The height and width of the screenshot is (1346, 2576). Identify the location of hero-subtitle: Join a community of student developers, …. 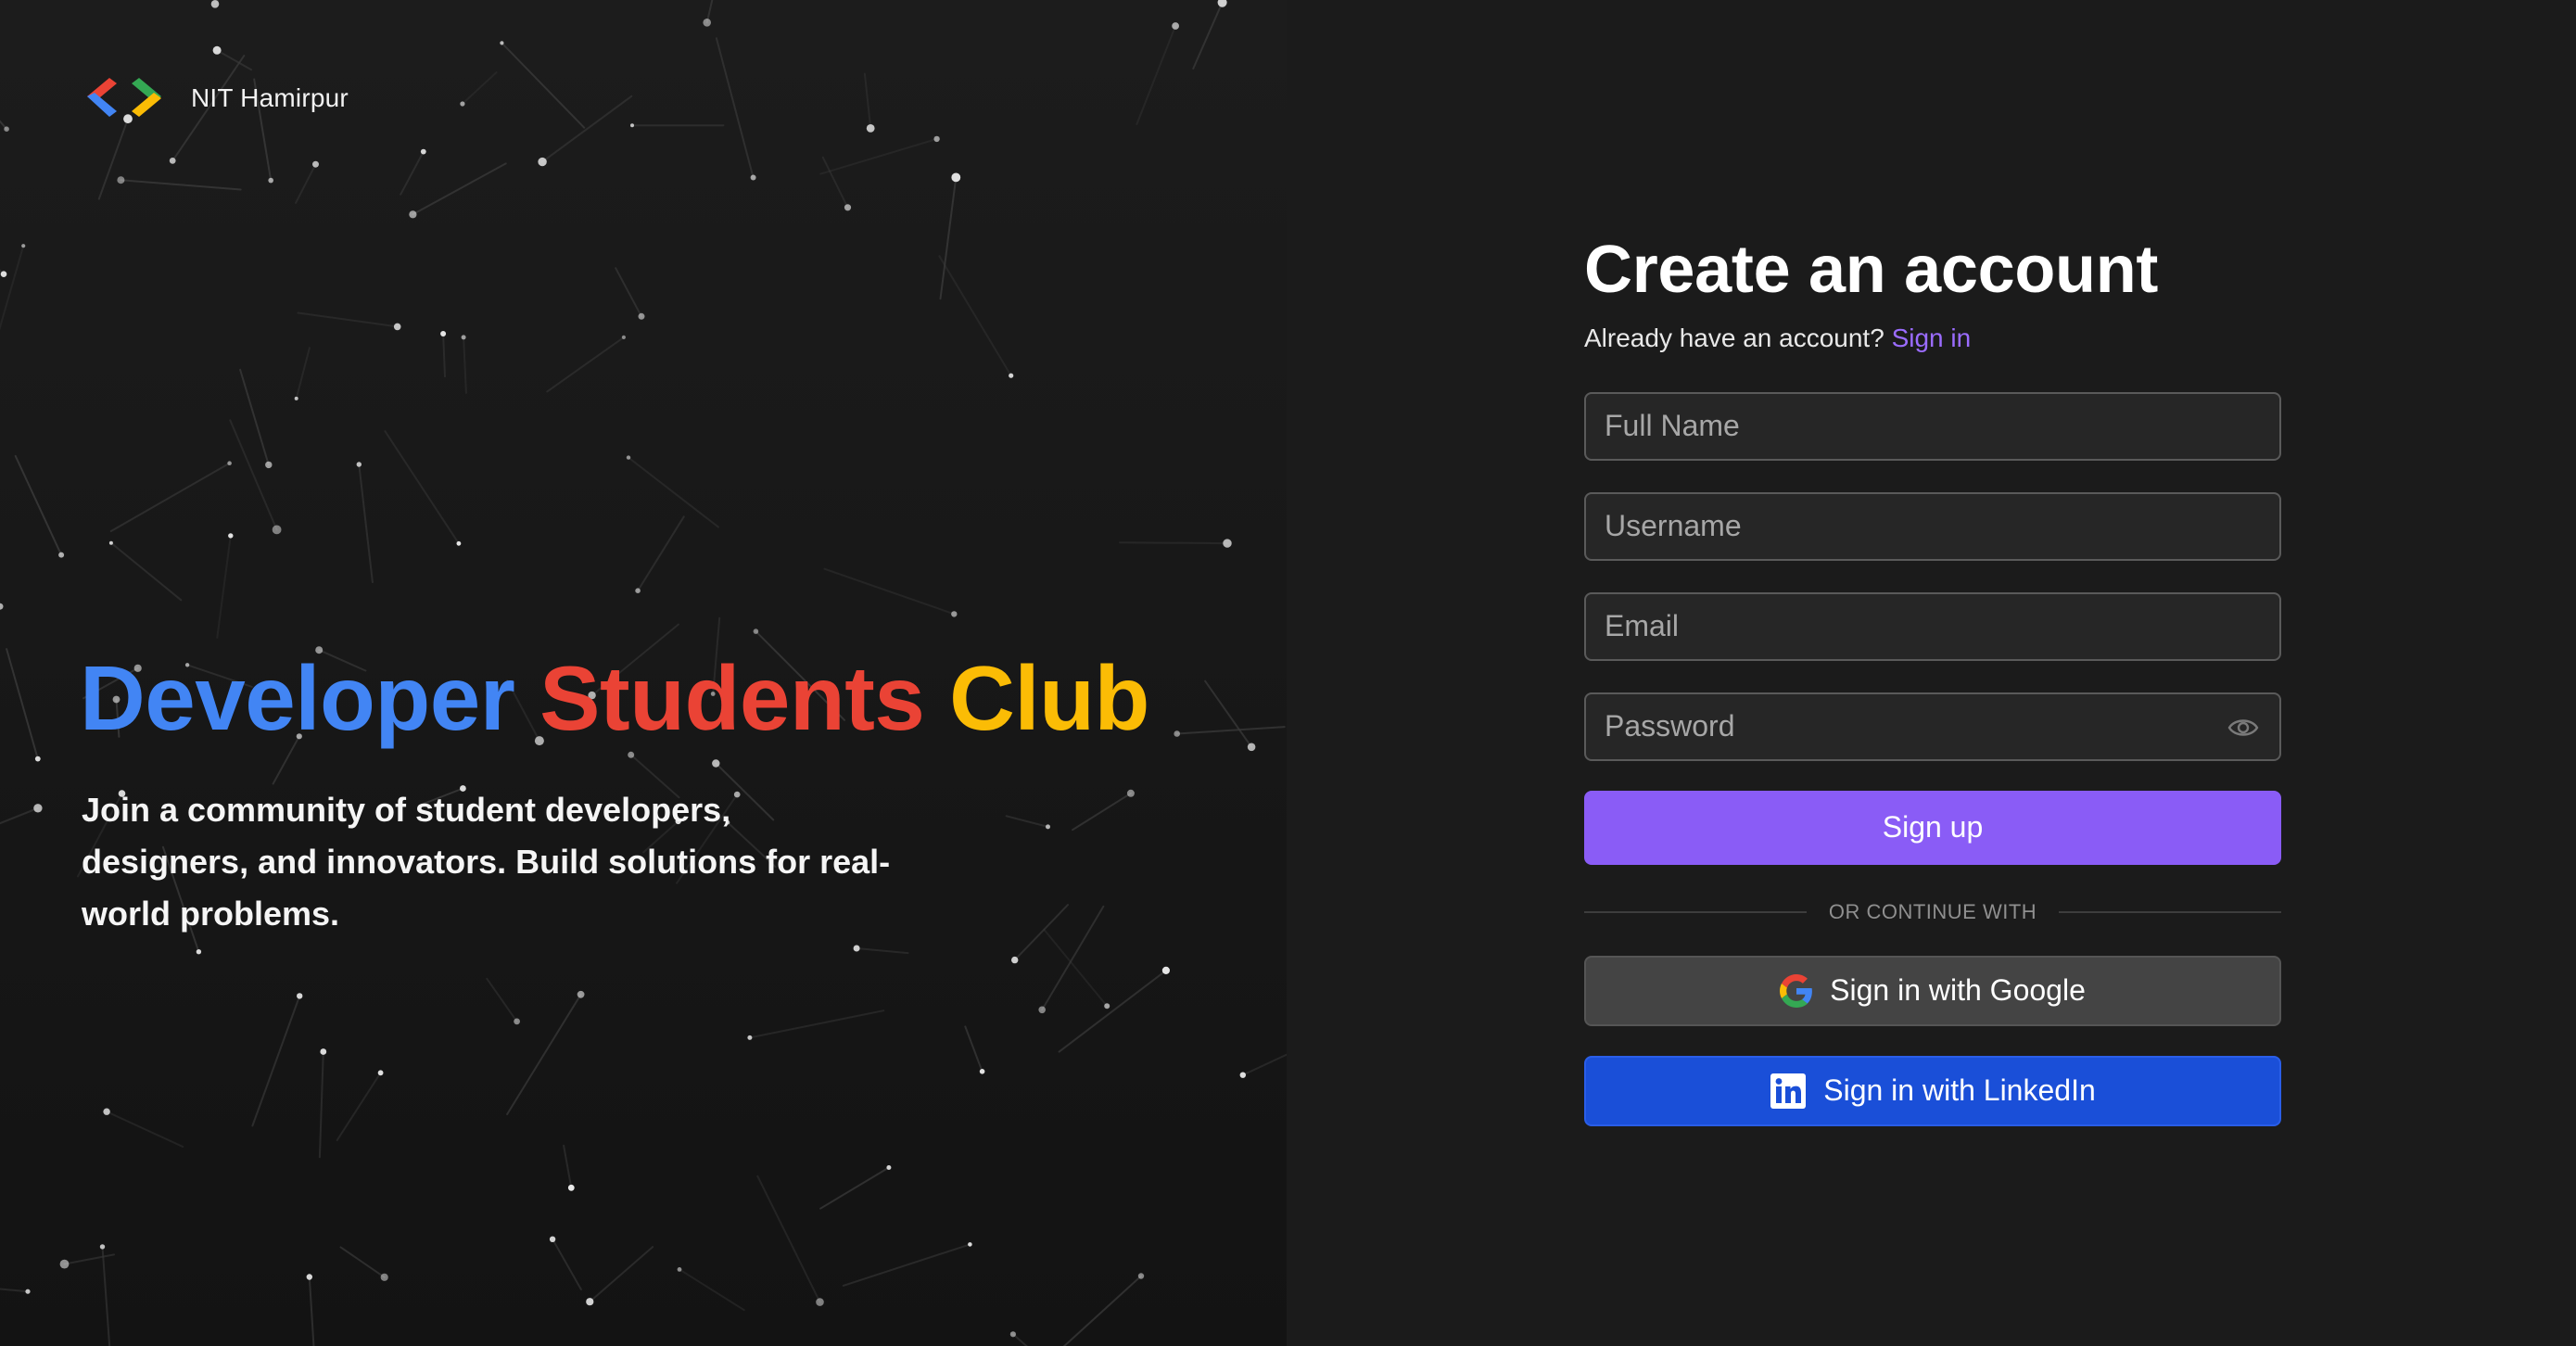
(486, 862).